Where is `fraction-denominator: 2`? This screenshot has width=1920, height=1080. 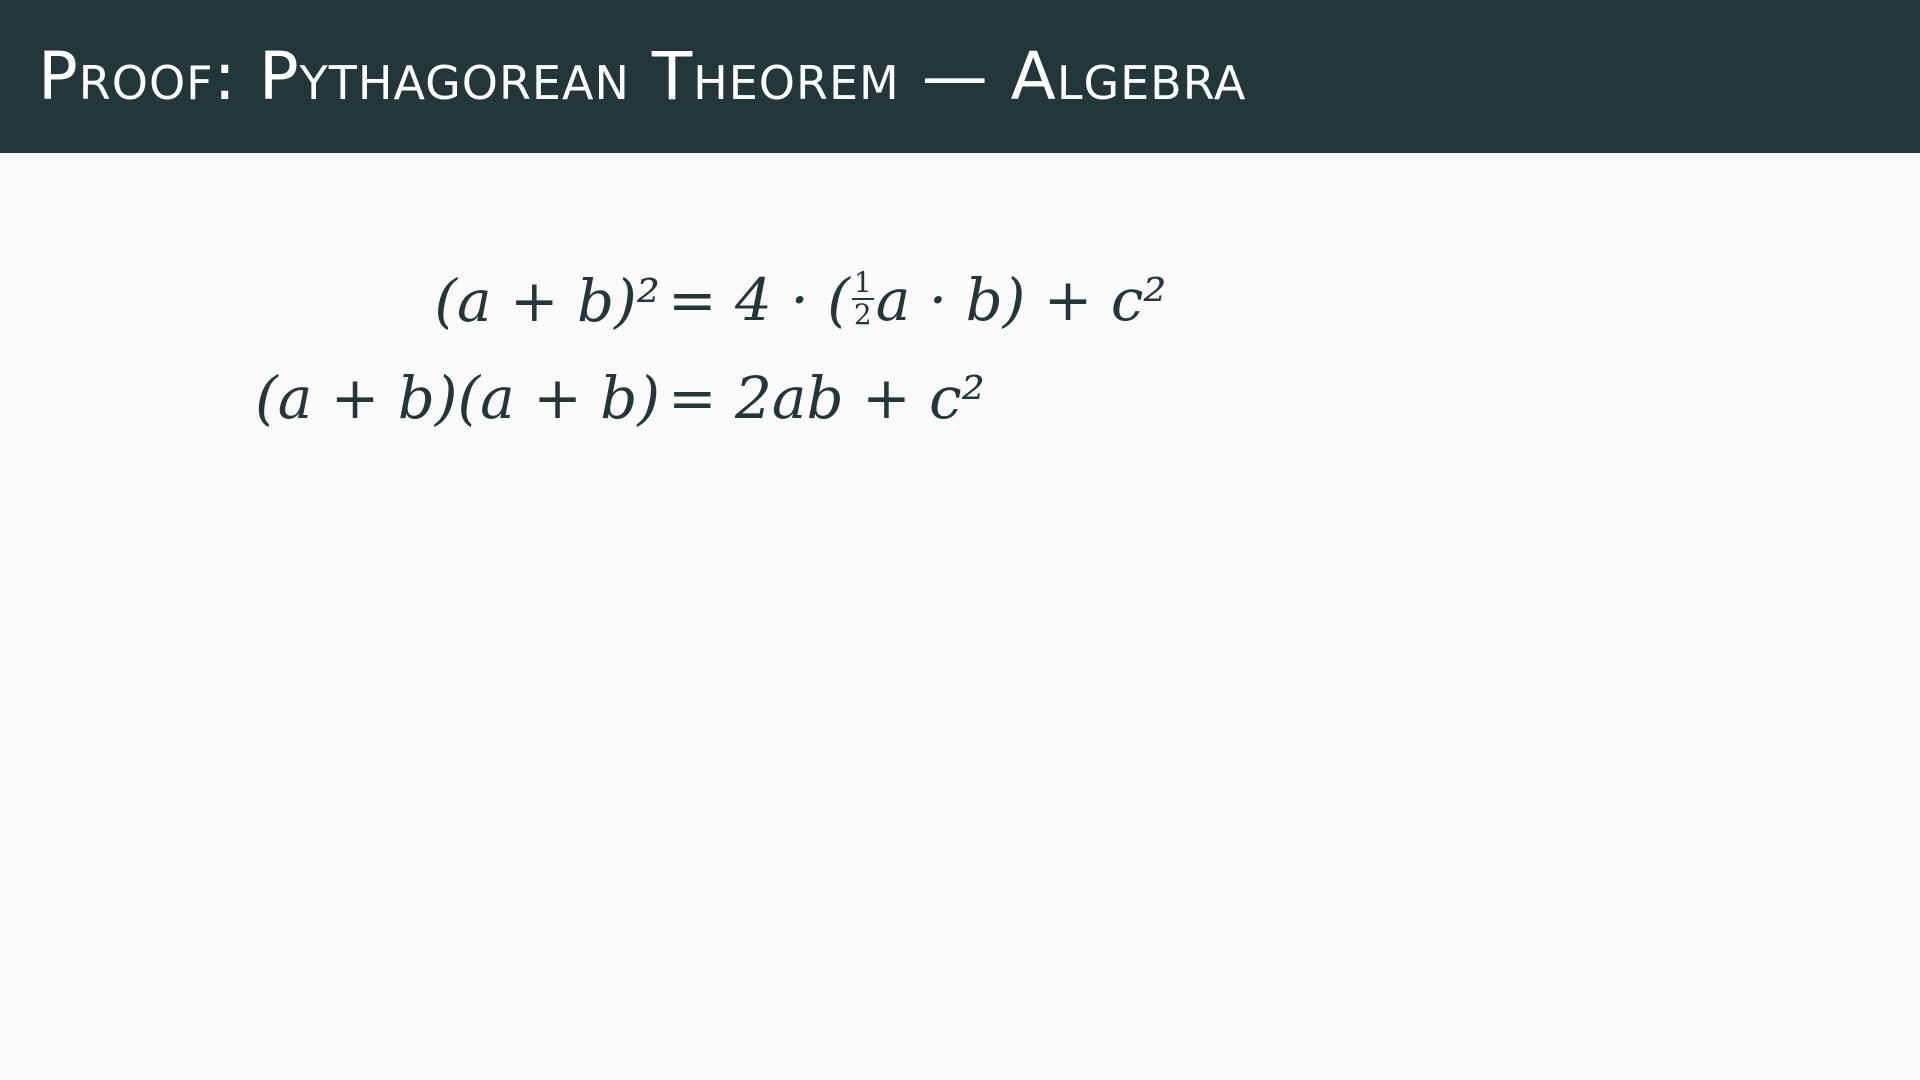 fraction-denominator: 2 is located at coordinates (862, 314).